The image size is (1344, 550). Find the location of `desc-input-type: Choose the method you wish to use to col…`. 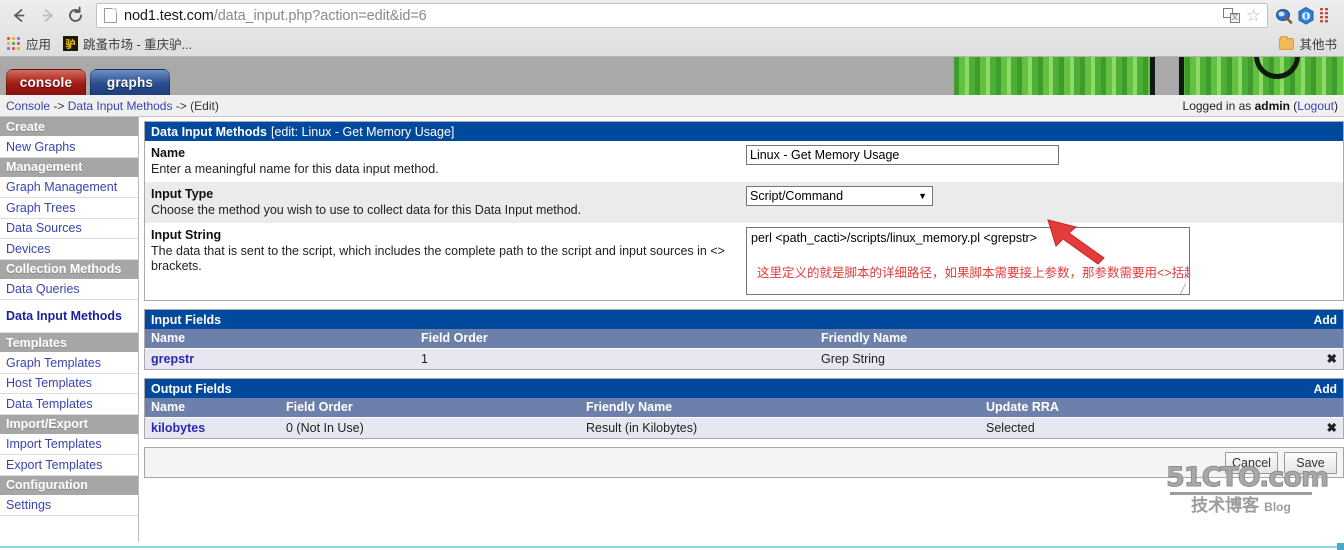

desc-input-type: Choose the method you wish to use to col… is located at coordinates (366, 210).